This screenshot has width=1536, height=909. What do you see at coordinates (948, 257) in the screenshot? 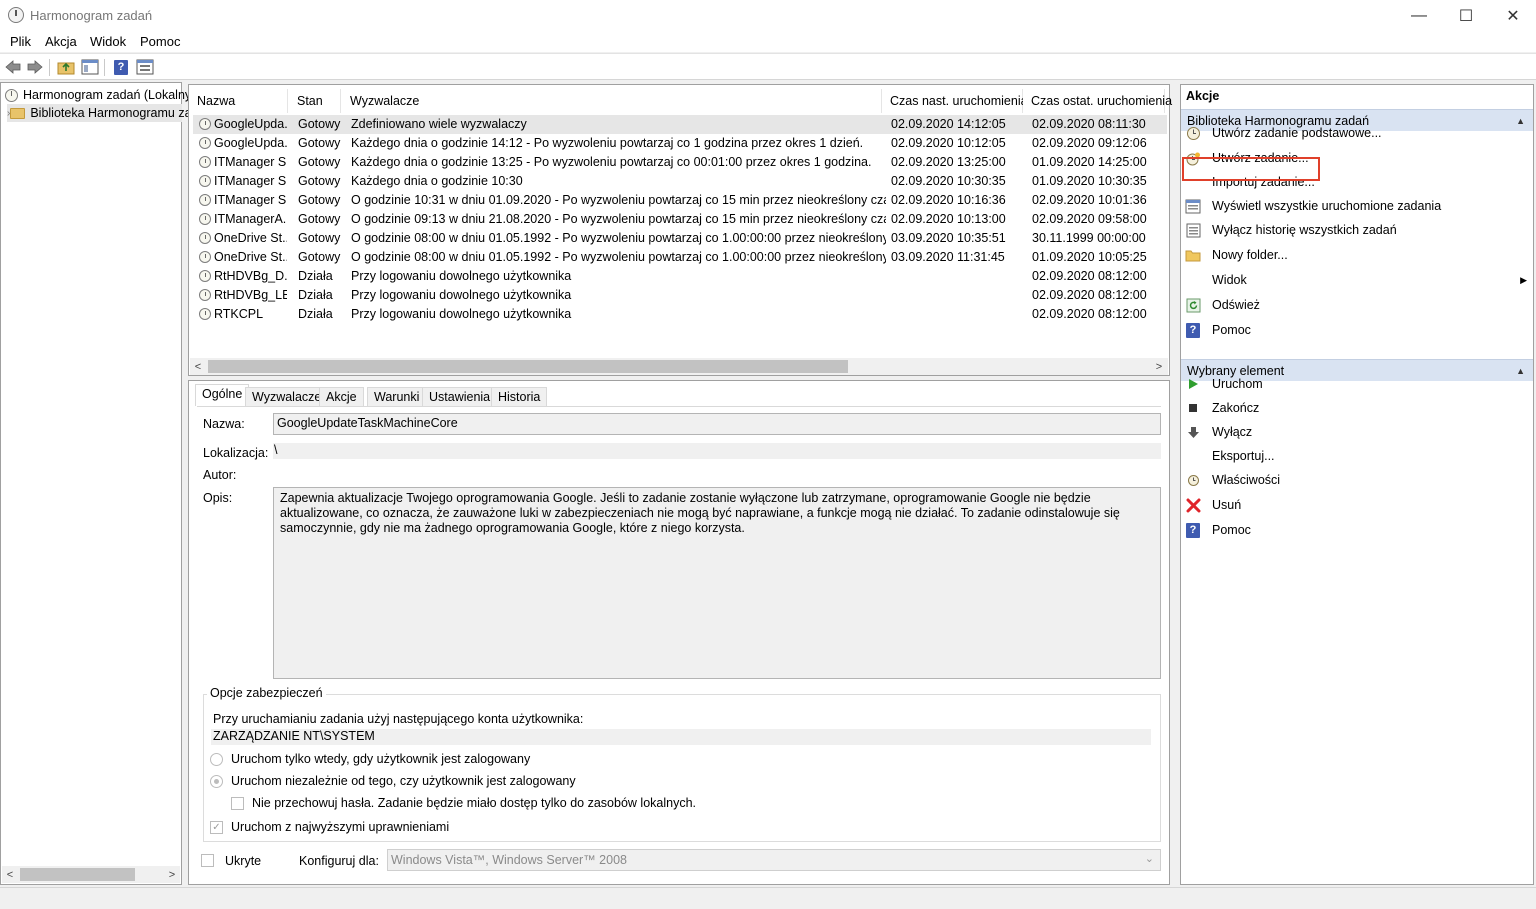
I see `cell-next-run-text: 03.09.2020 11:31:45` at bounding box center [948, 257].